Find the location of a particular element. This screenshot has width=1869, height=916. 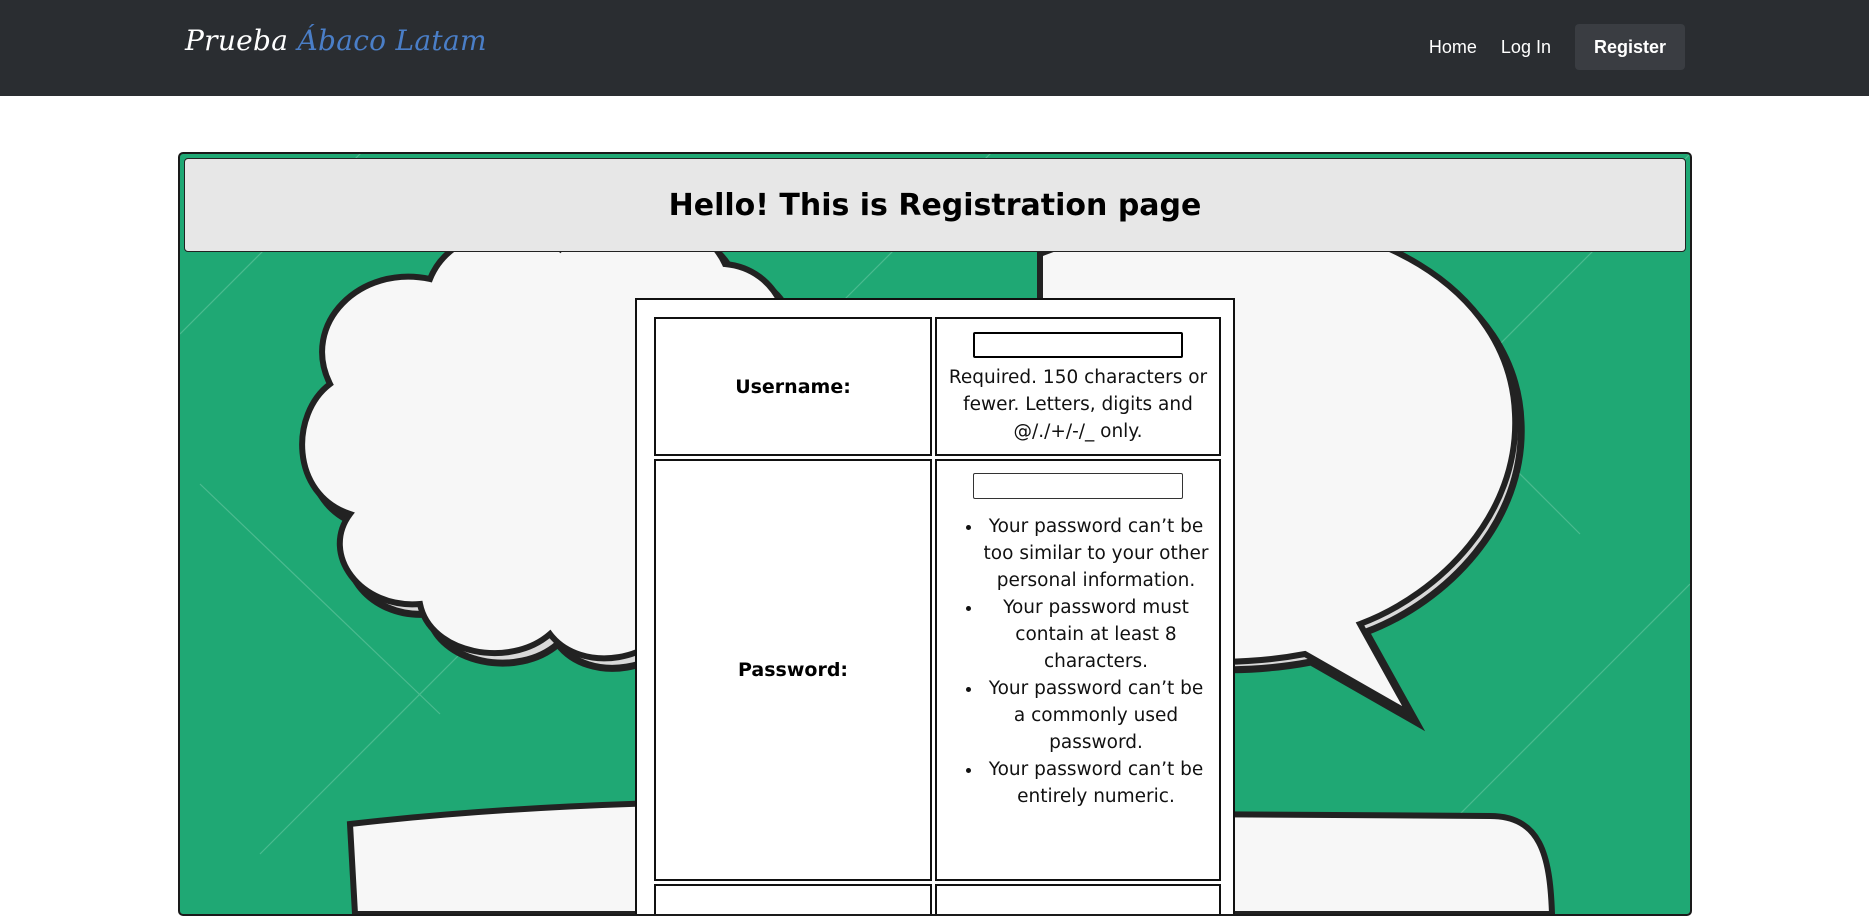

nav-login-link: Log In is located at coordinates (1526, 47).